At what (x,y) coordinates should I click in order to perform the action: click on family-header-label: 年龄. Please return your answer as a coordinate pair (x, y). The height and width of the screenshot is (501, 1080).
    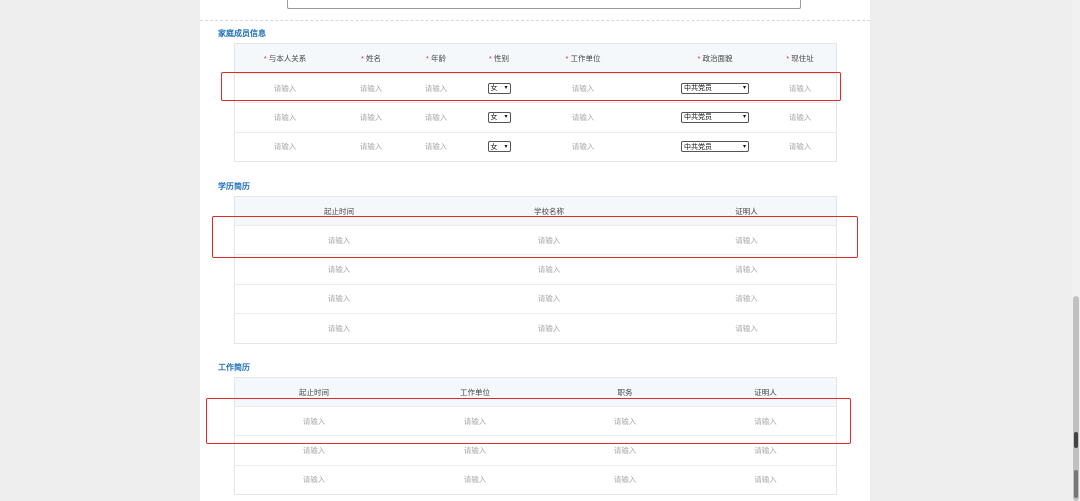
    Looking at the image, I should click on (438, 58).